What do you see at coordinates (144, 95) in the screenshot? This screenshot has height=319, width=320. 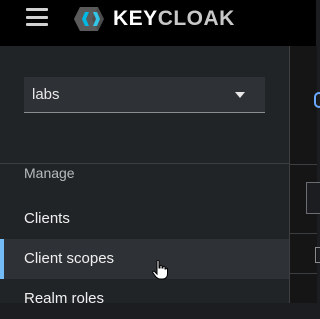 I see `realm-select: labs` at bounding box center [144, 95].